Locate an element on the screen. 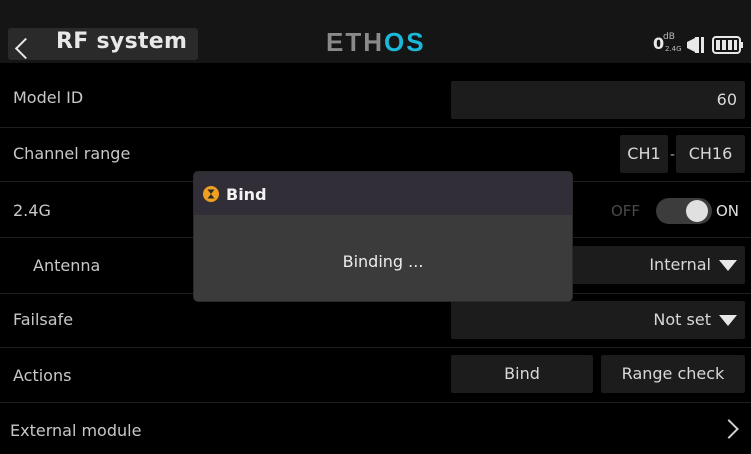  battery-icon is located at coordinates (727, 45).